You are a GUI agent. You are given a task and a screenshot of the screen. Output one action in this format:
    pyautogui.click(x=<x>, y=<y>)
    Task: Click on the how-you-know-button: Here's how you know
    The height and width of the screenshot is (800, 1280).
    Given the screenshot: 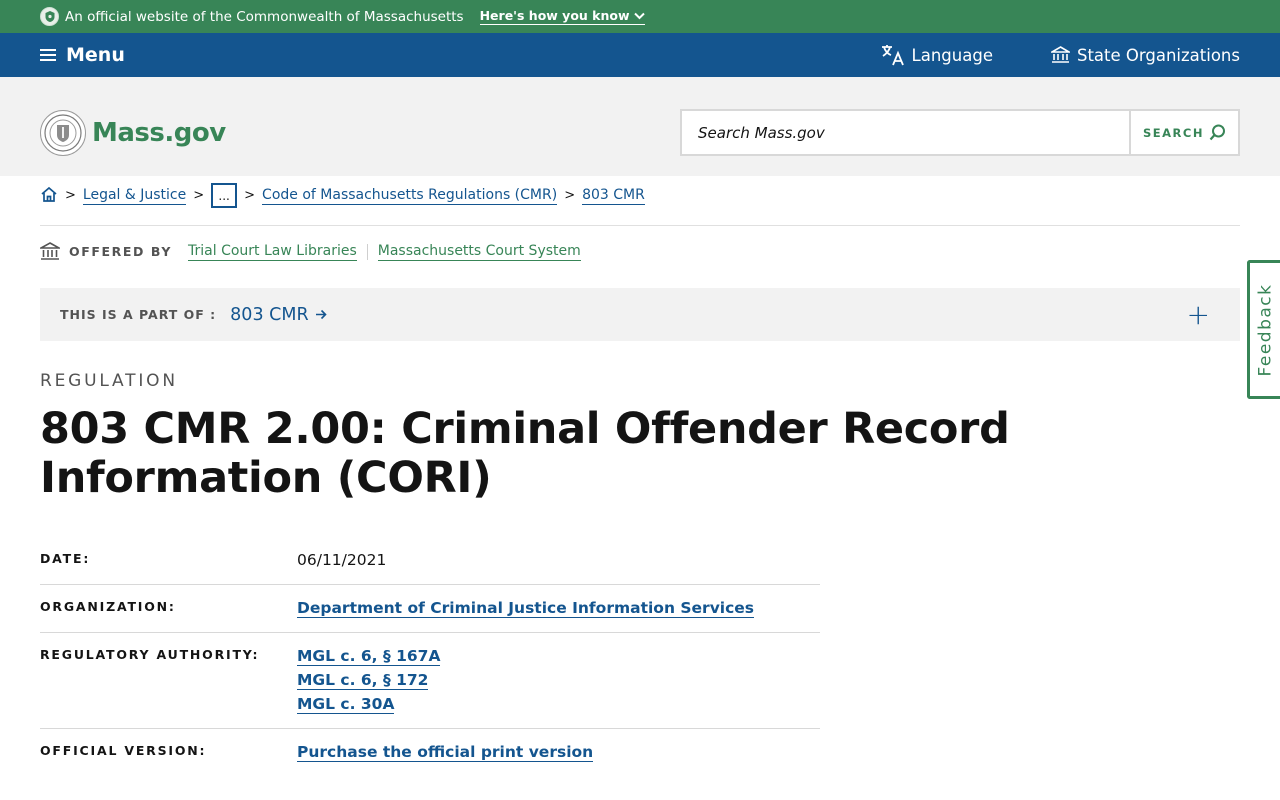 What is the action you would take?
    pyautogui.click(x=562, y=16)
    